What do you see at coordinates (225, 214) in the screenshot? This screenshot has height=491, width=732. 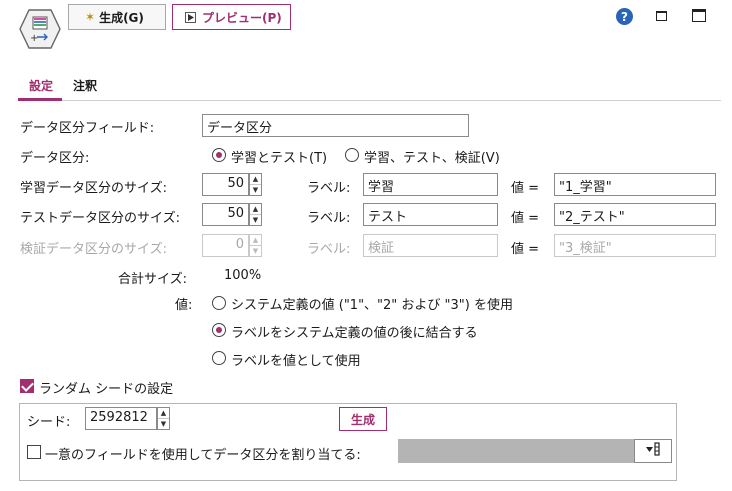 I see `testing-size-input: 50` at bounding box center [225, 214].